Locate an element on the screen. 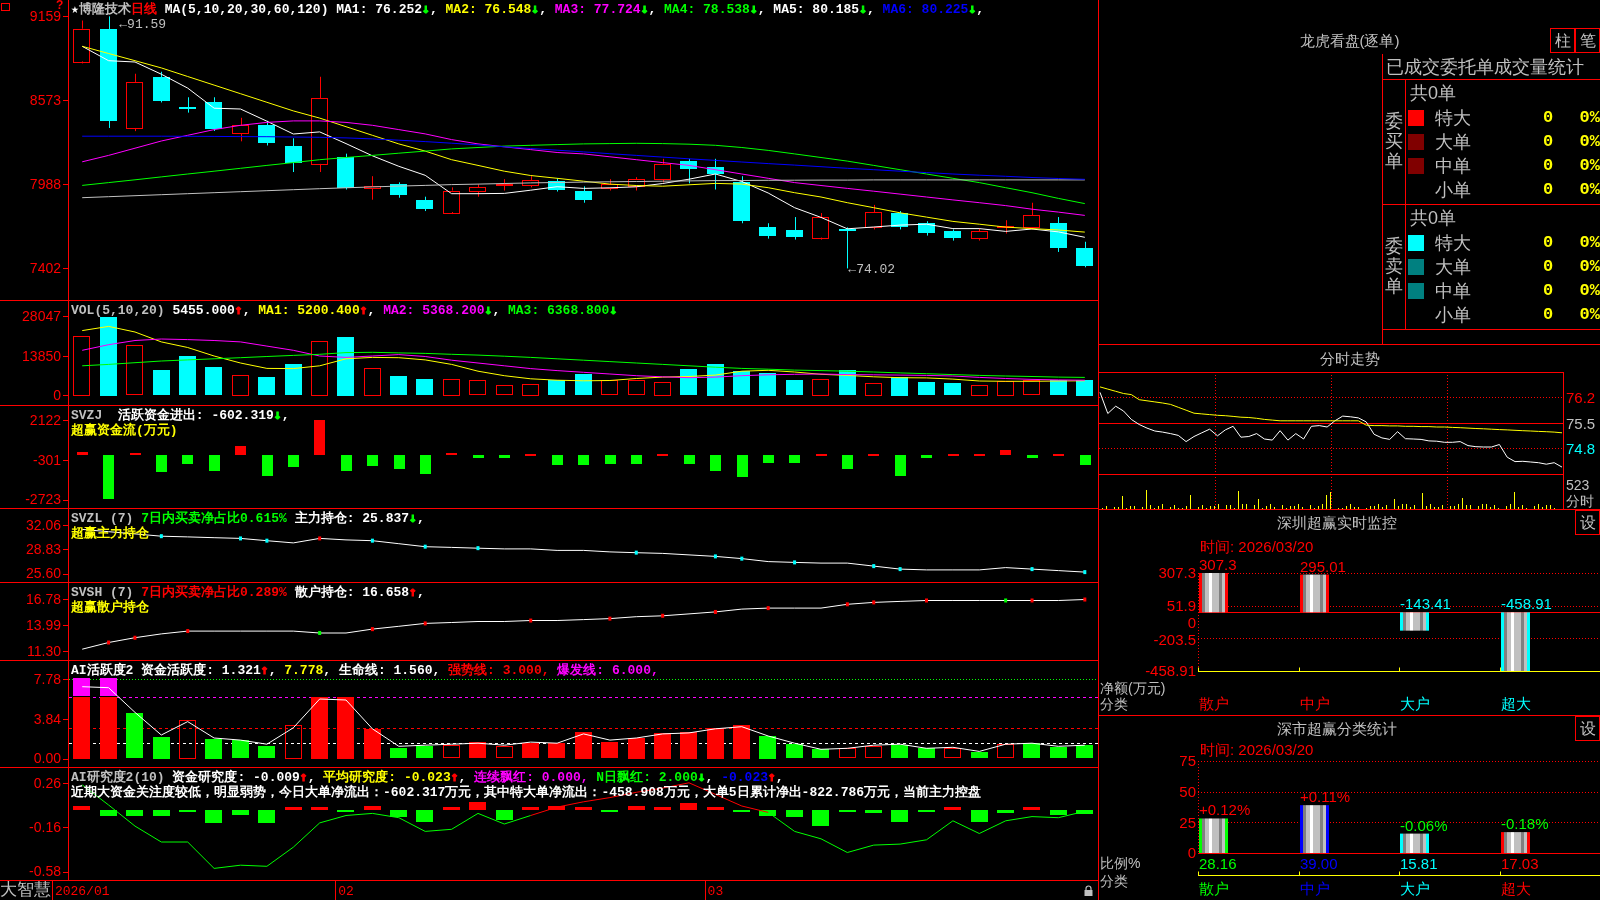 The image size is (1600, 900). date-label: 02 is located at coordinates (346, 891).